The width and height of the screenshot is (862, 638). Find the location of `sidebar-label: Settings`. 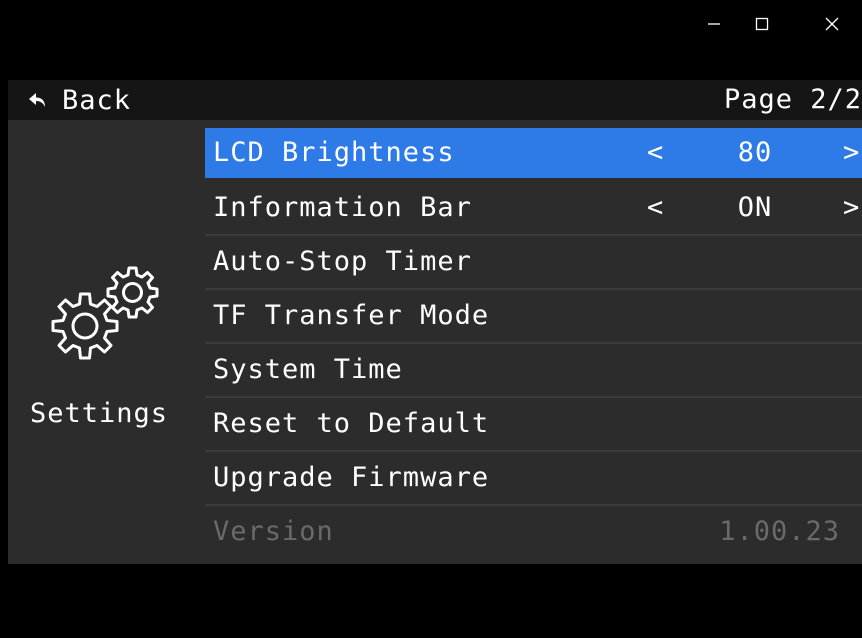

sidebar-label: Settings is located at coordinates (99, 413).